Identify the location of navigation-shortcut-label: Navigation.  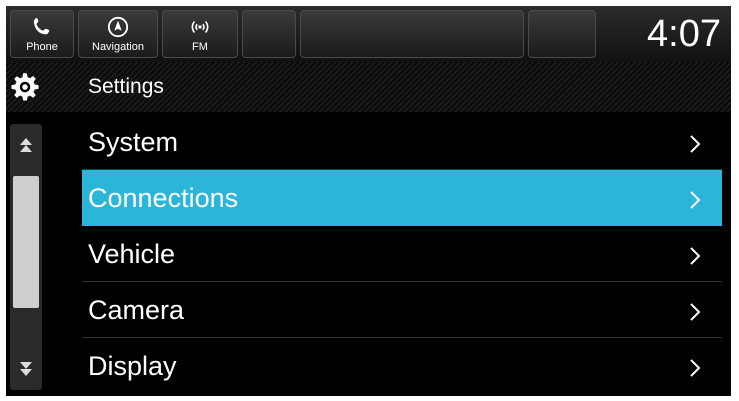
(118, 47).